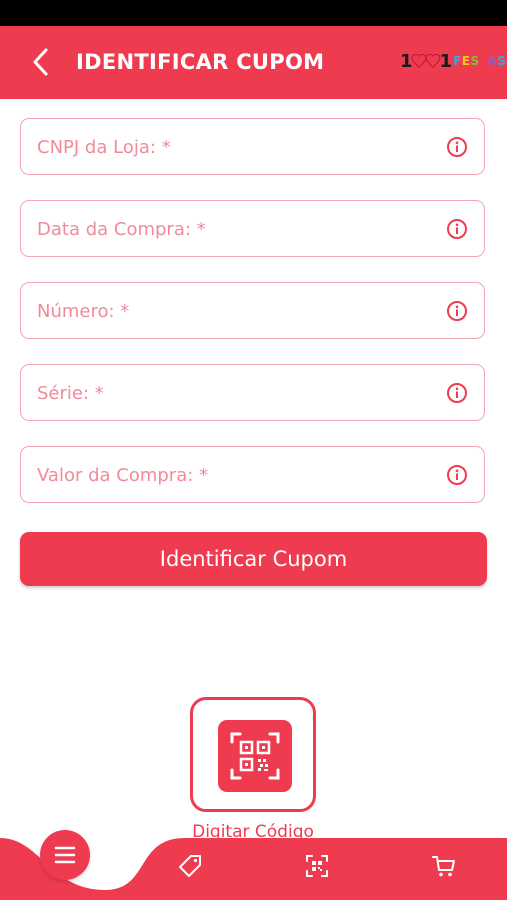  Describe the element at coordinates (190, 866) in the screenshot. I see `tag-icon` at that location.